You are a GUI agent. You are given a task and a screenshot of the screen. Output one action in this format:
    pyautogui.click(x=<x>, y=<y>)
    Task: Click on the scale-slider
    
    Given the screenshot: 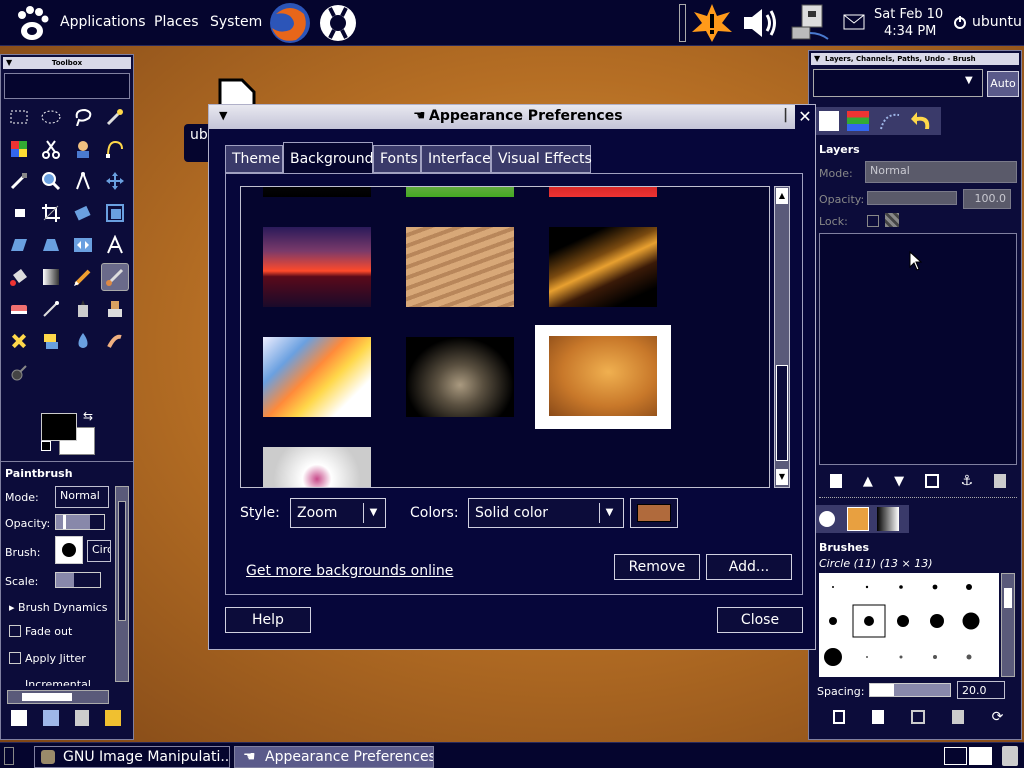 What is the action you would take?
    pyautogui.click(x=78, y=580)
    